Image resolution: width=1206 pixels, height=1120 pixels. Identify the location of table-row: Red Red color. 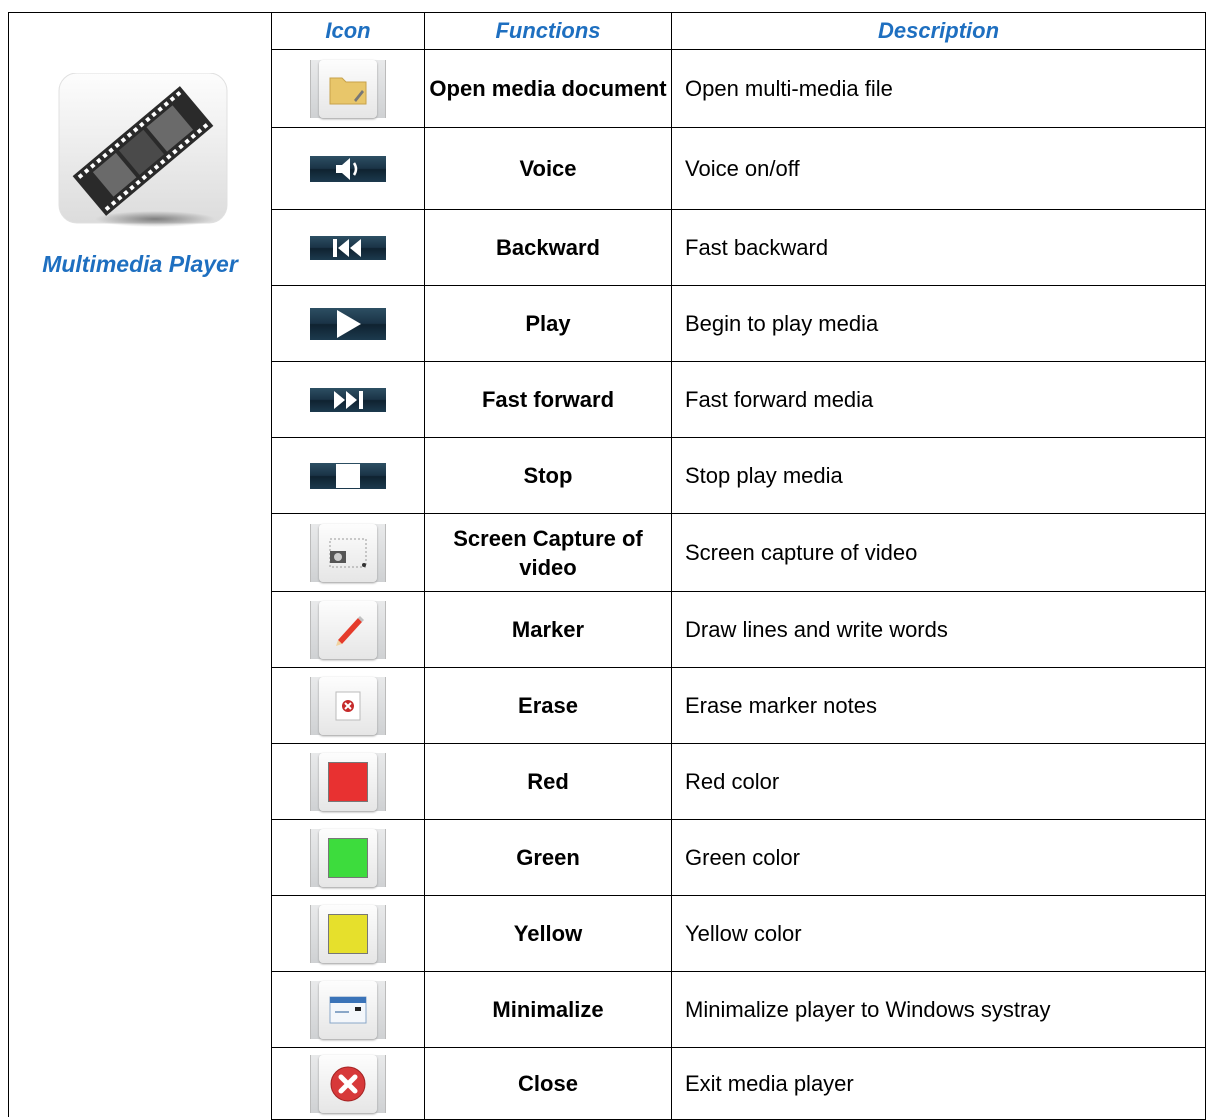
(738, 781).